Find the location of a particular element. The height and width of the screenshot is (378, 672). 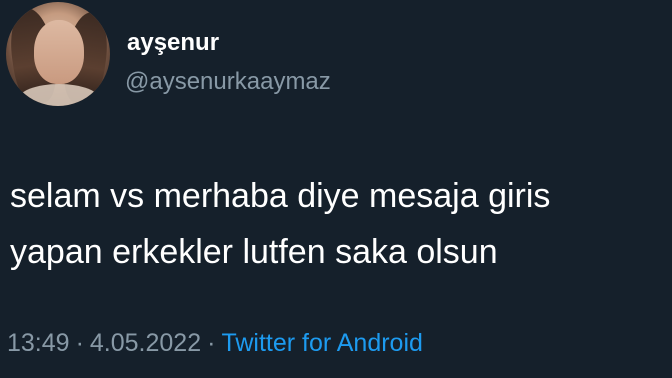

tweet-source-link: Twitter for Android is located at coordinates (321, 343).